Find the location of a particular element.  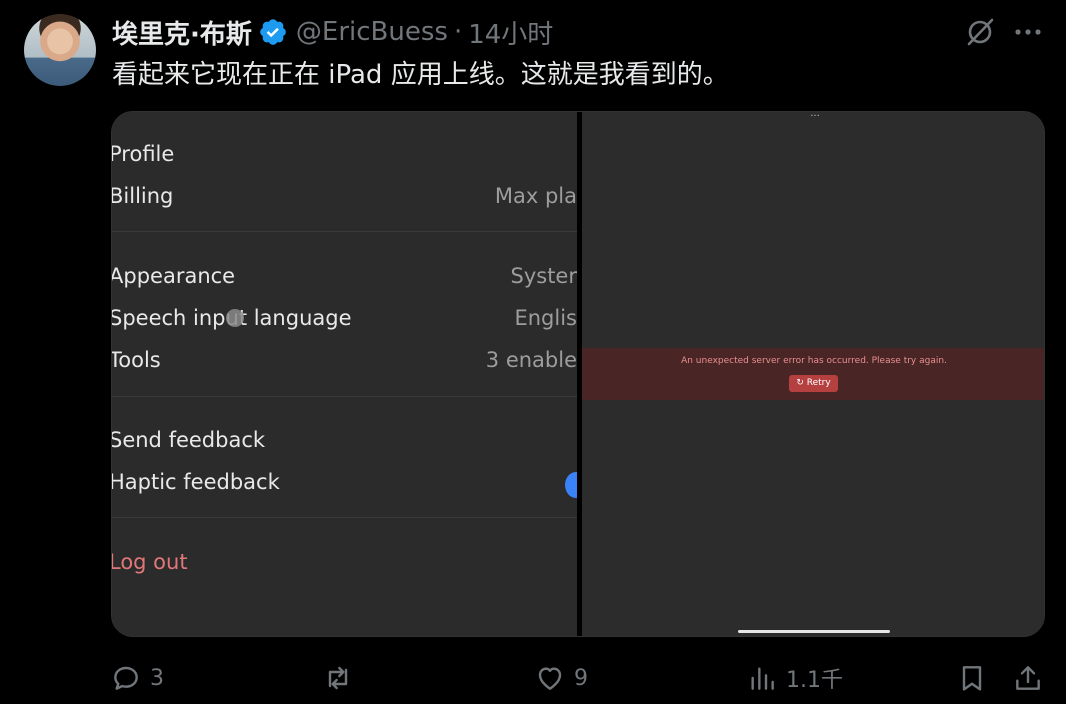

share-icon is located at coordinates (1028, 678).